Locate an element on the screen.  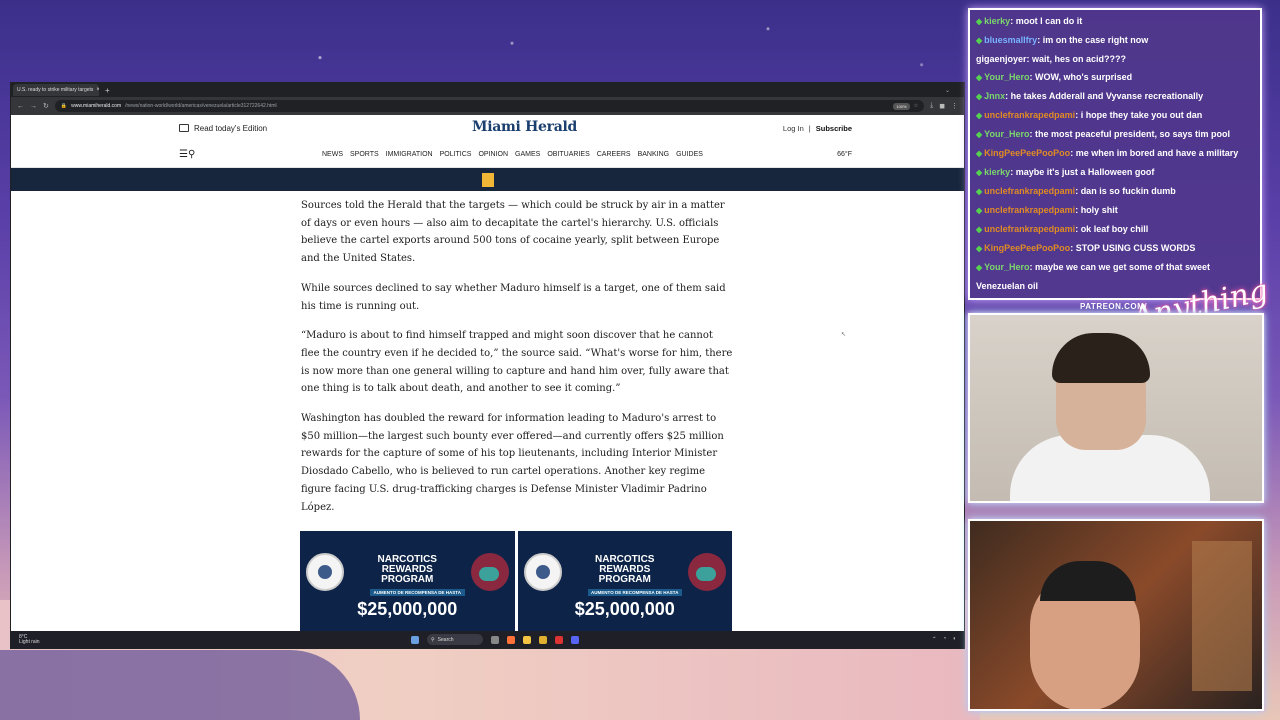
chat-message: ◆ Your_Hero: WOW, who's surprised is located at coordinates (1054, 77).